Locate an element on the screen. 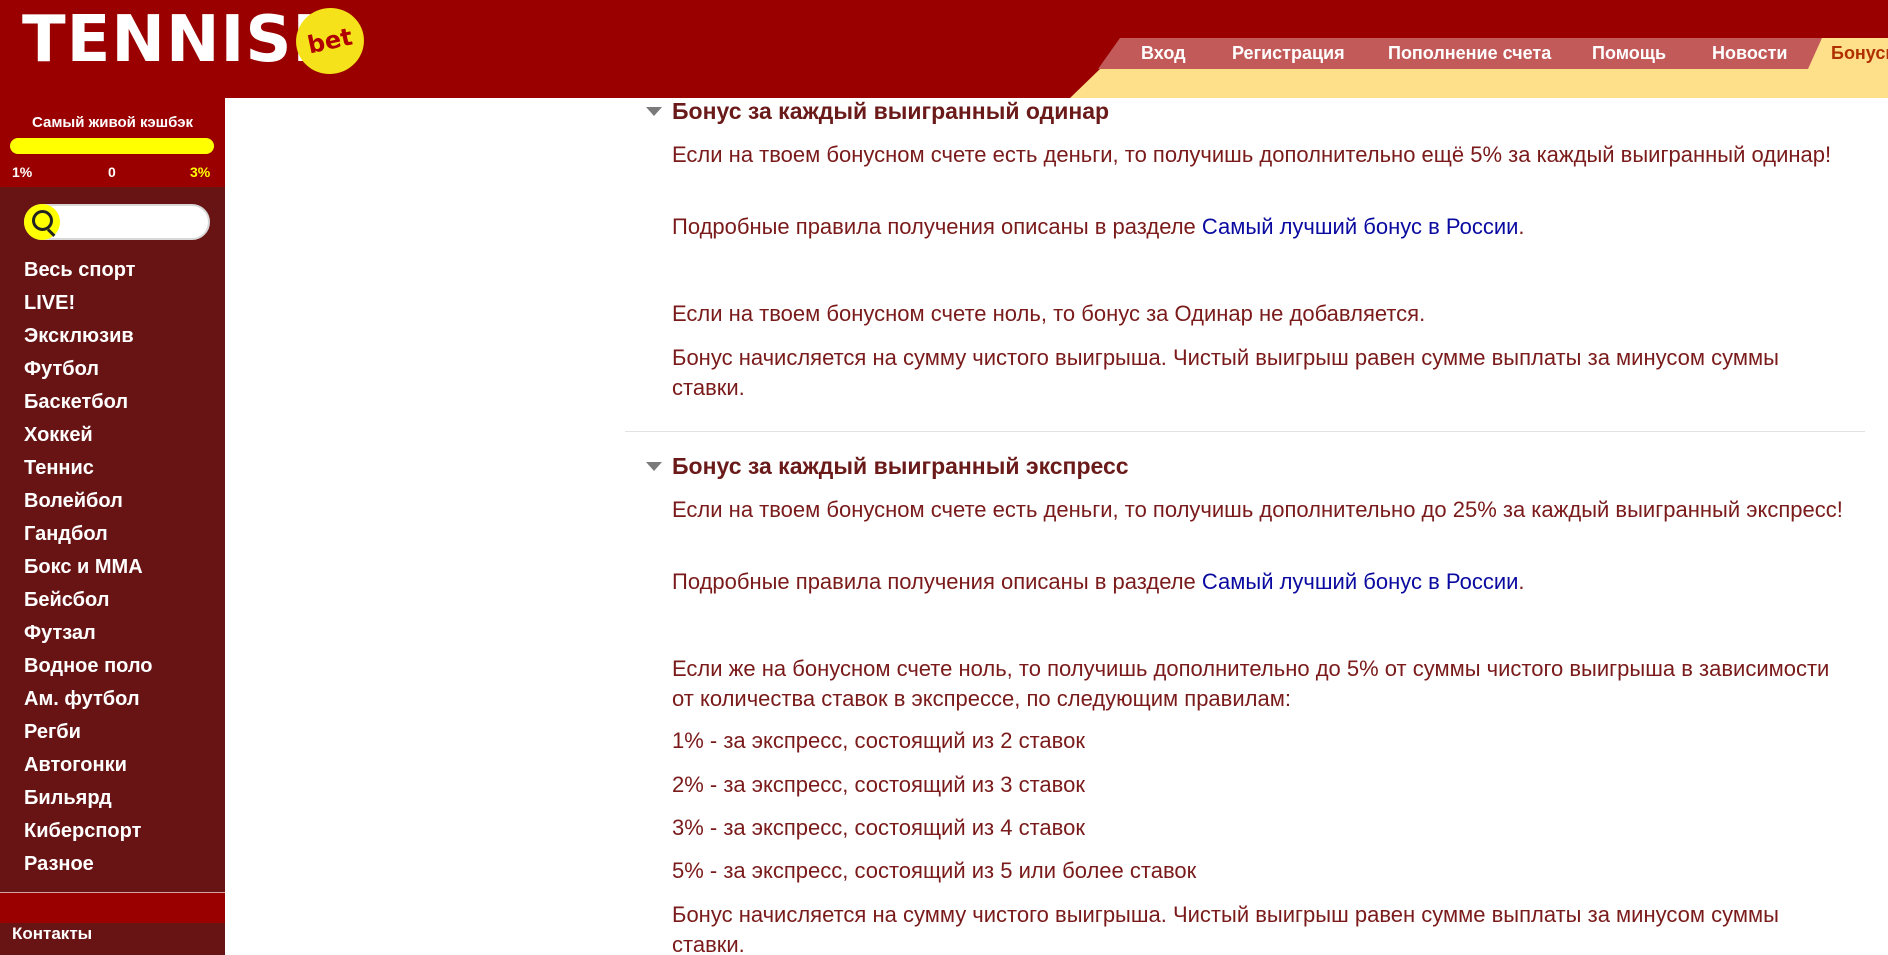 This screenshot has height=955, width=1888. search-box is located at coordinates (117, 222).